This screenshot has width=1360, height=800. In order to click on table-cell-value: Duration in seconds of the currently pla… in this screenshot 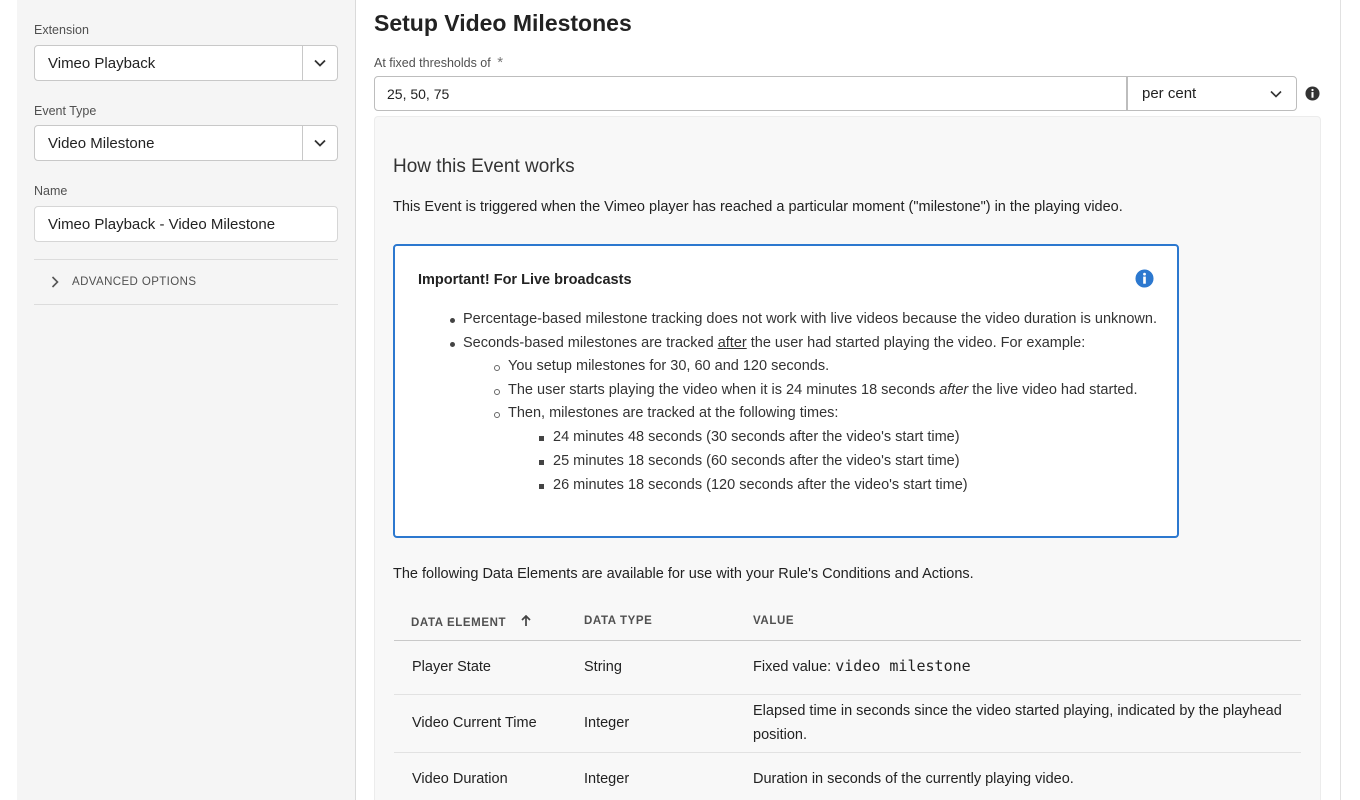, I will do `click(913, 779)`.